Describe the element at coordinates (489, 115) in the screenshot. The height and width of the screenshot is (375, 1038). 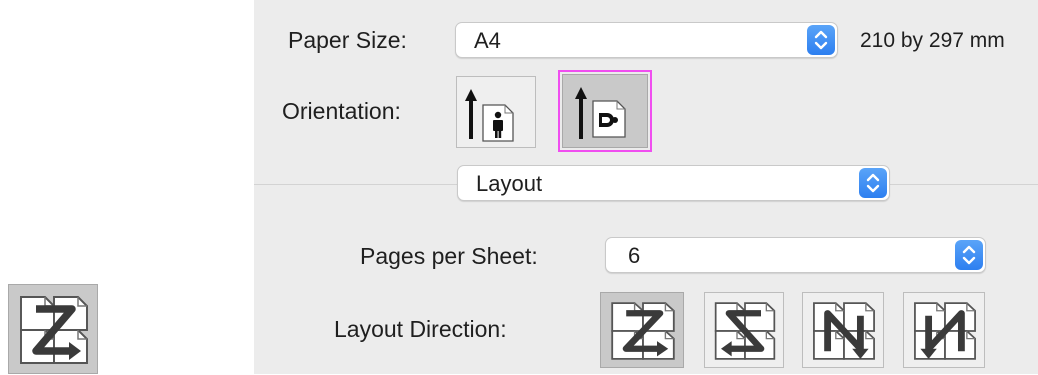
I see `portrait-orientation-icon` at that location.